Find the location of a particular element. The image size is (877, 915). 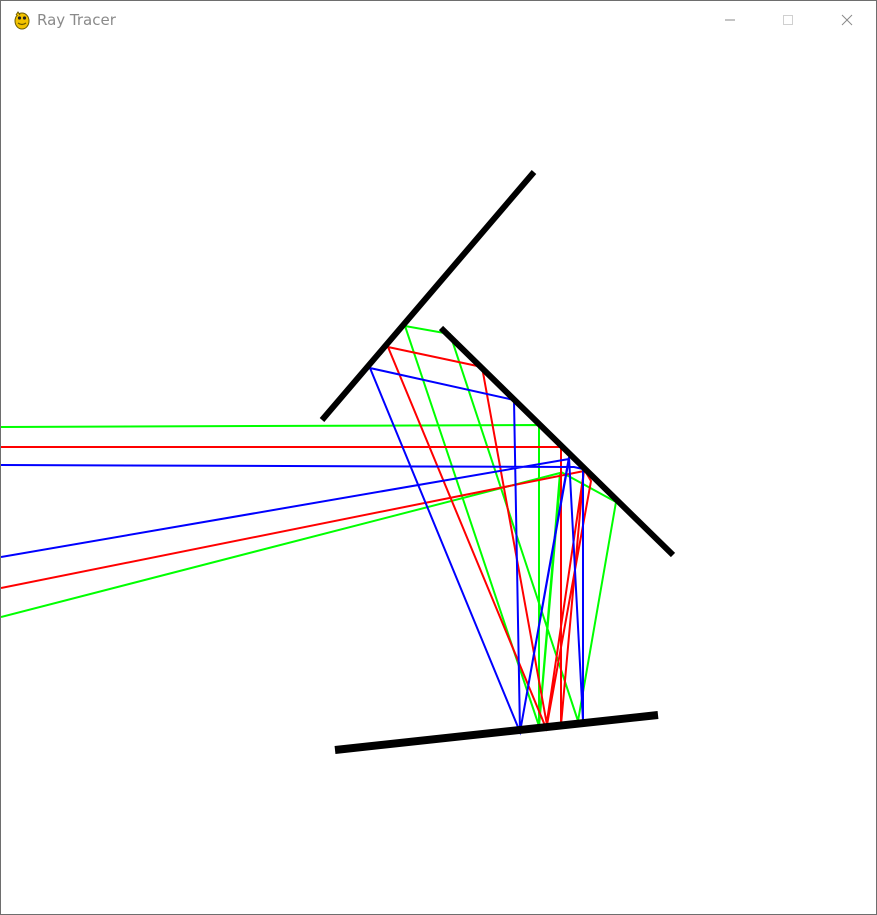

close-icon is located at coordinates (847, 20).